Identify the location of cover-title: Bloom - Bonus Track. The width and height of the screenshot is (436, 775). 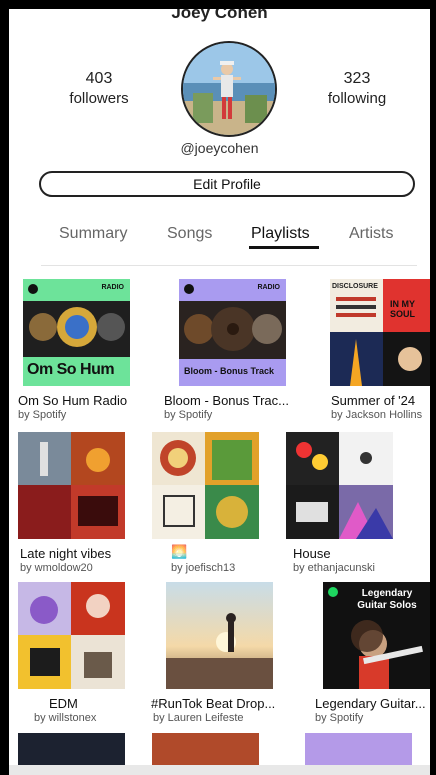
(229, 371).